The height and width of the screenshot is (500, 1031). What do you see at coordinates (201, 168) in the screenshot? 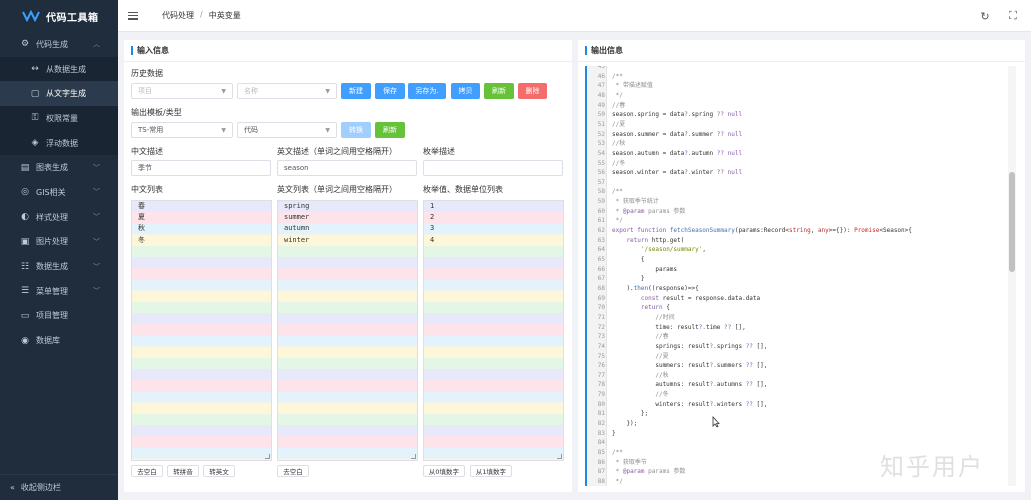
I see `cn-desc-input: 季节` at bounding box center [201, 168].